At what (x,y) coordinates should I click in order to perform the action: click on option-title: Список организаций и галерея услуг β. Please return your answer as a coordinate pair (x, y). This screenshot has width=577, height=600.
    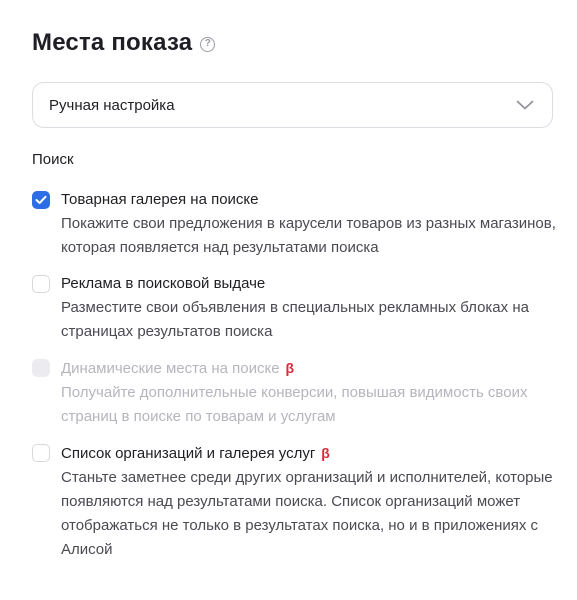
    Looking at the image, I should click on (309, 453).